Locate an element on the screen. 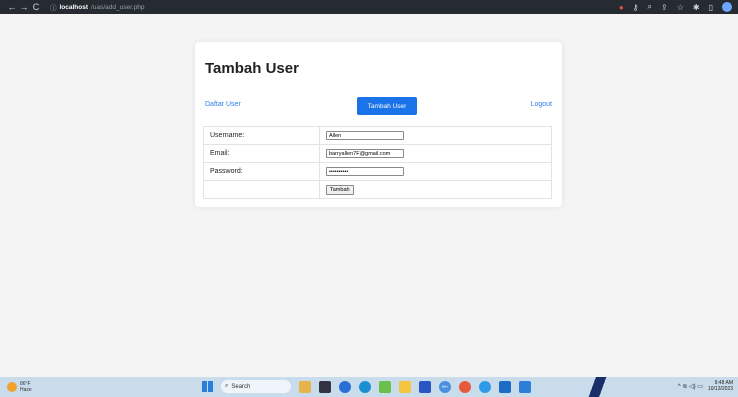 The width and height of the screenshot is (738, 397). share-icon: ⇪ is located at coordinates (664, 7).